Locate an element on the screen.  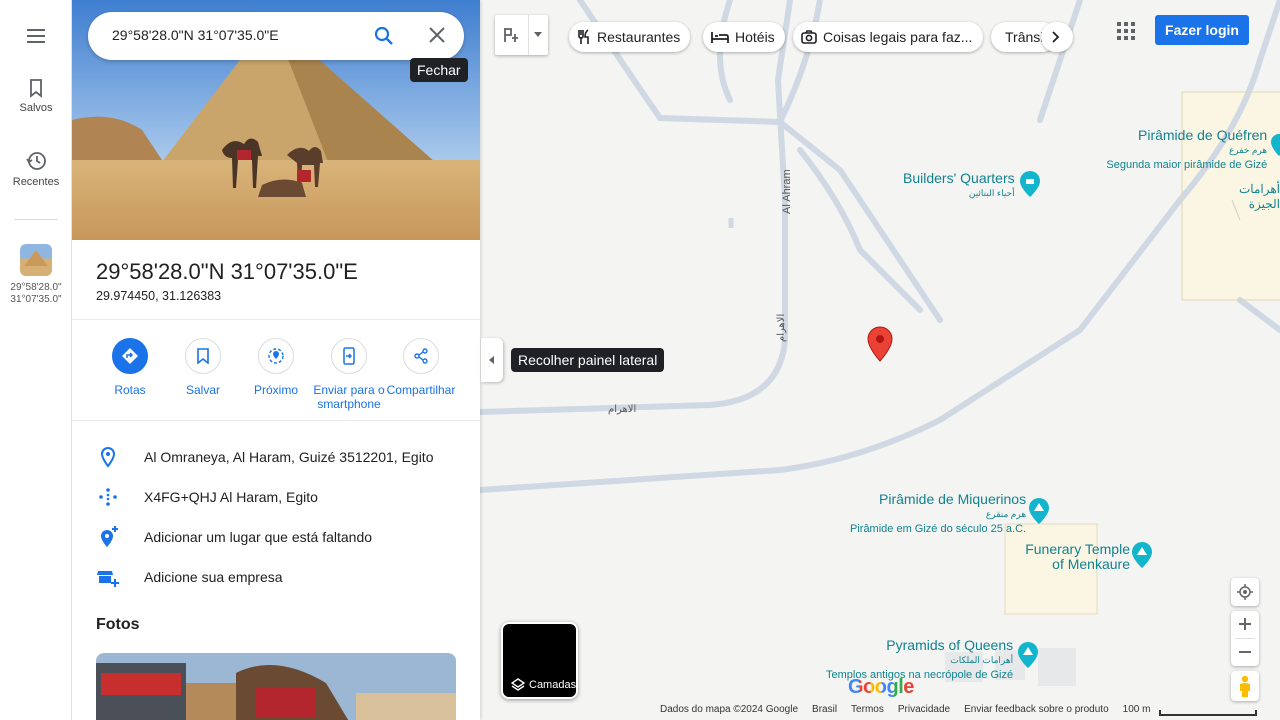
caret-left-icon is located at coordinates (491, 360).